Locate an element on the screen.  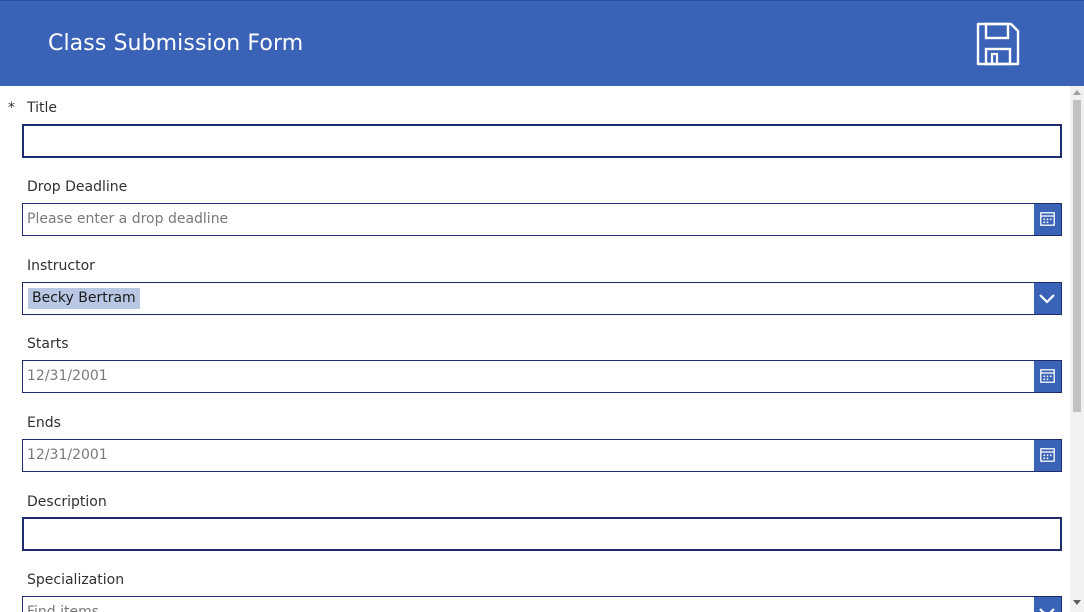
save-button is located at coordinates (998, 44).